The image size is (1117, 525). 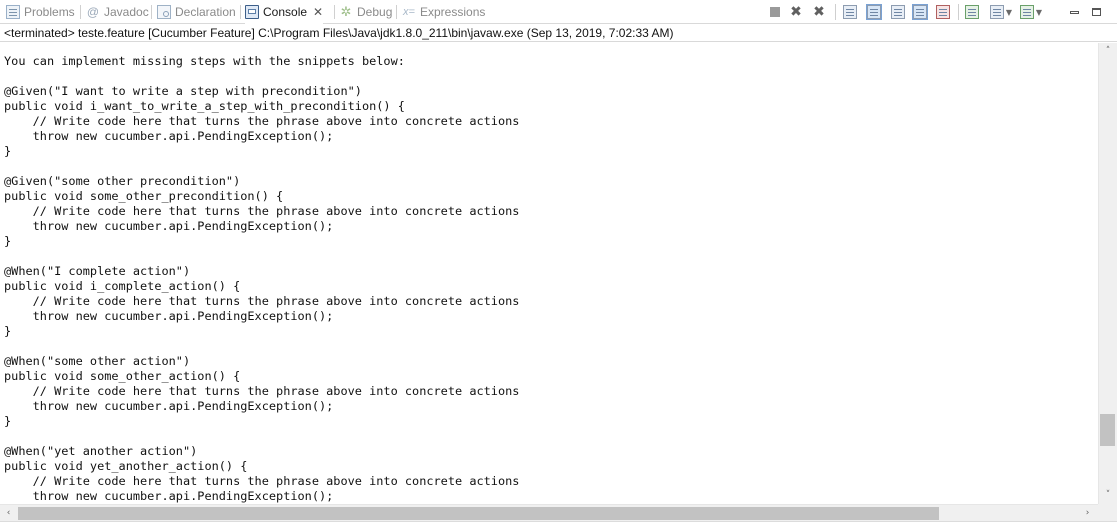 I want to click on chevron-up-icon: ˄, so click(x=1108, y=51).